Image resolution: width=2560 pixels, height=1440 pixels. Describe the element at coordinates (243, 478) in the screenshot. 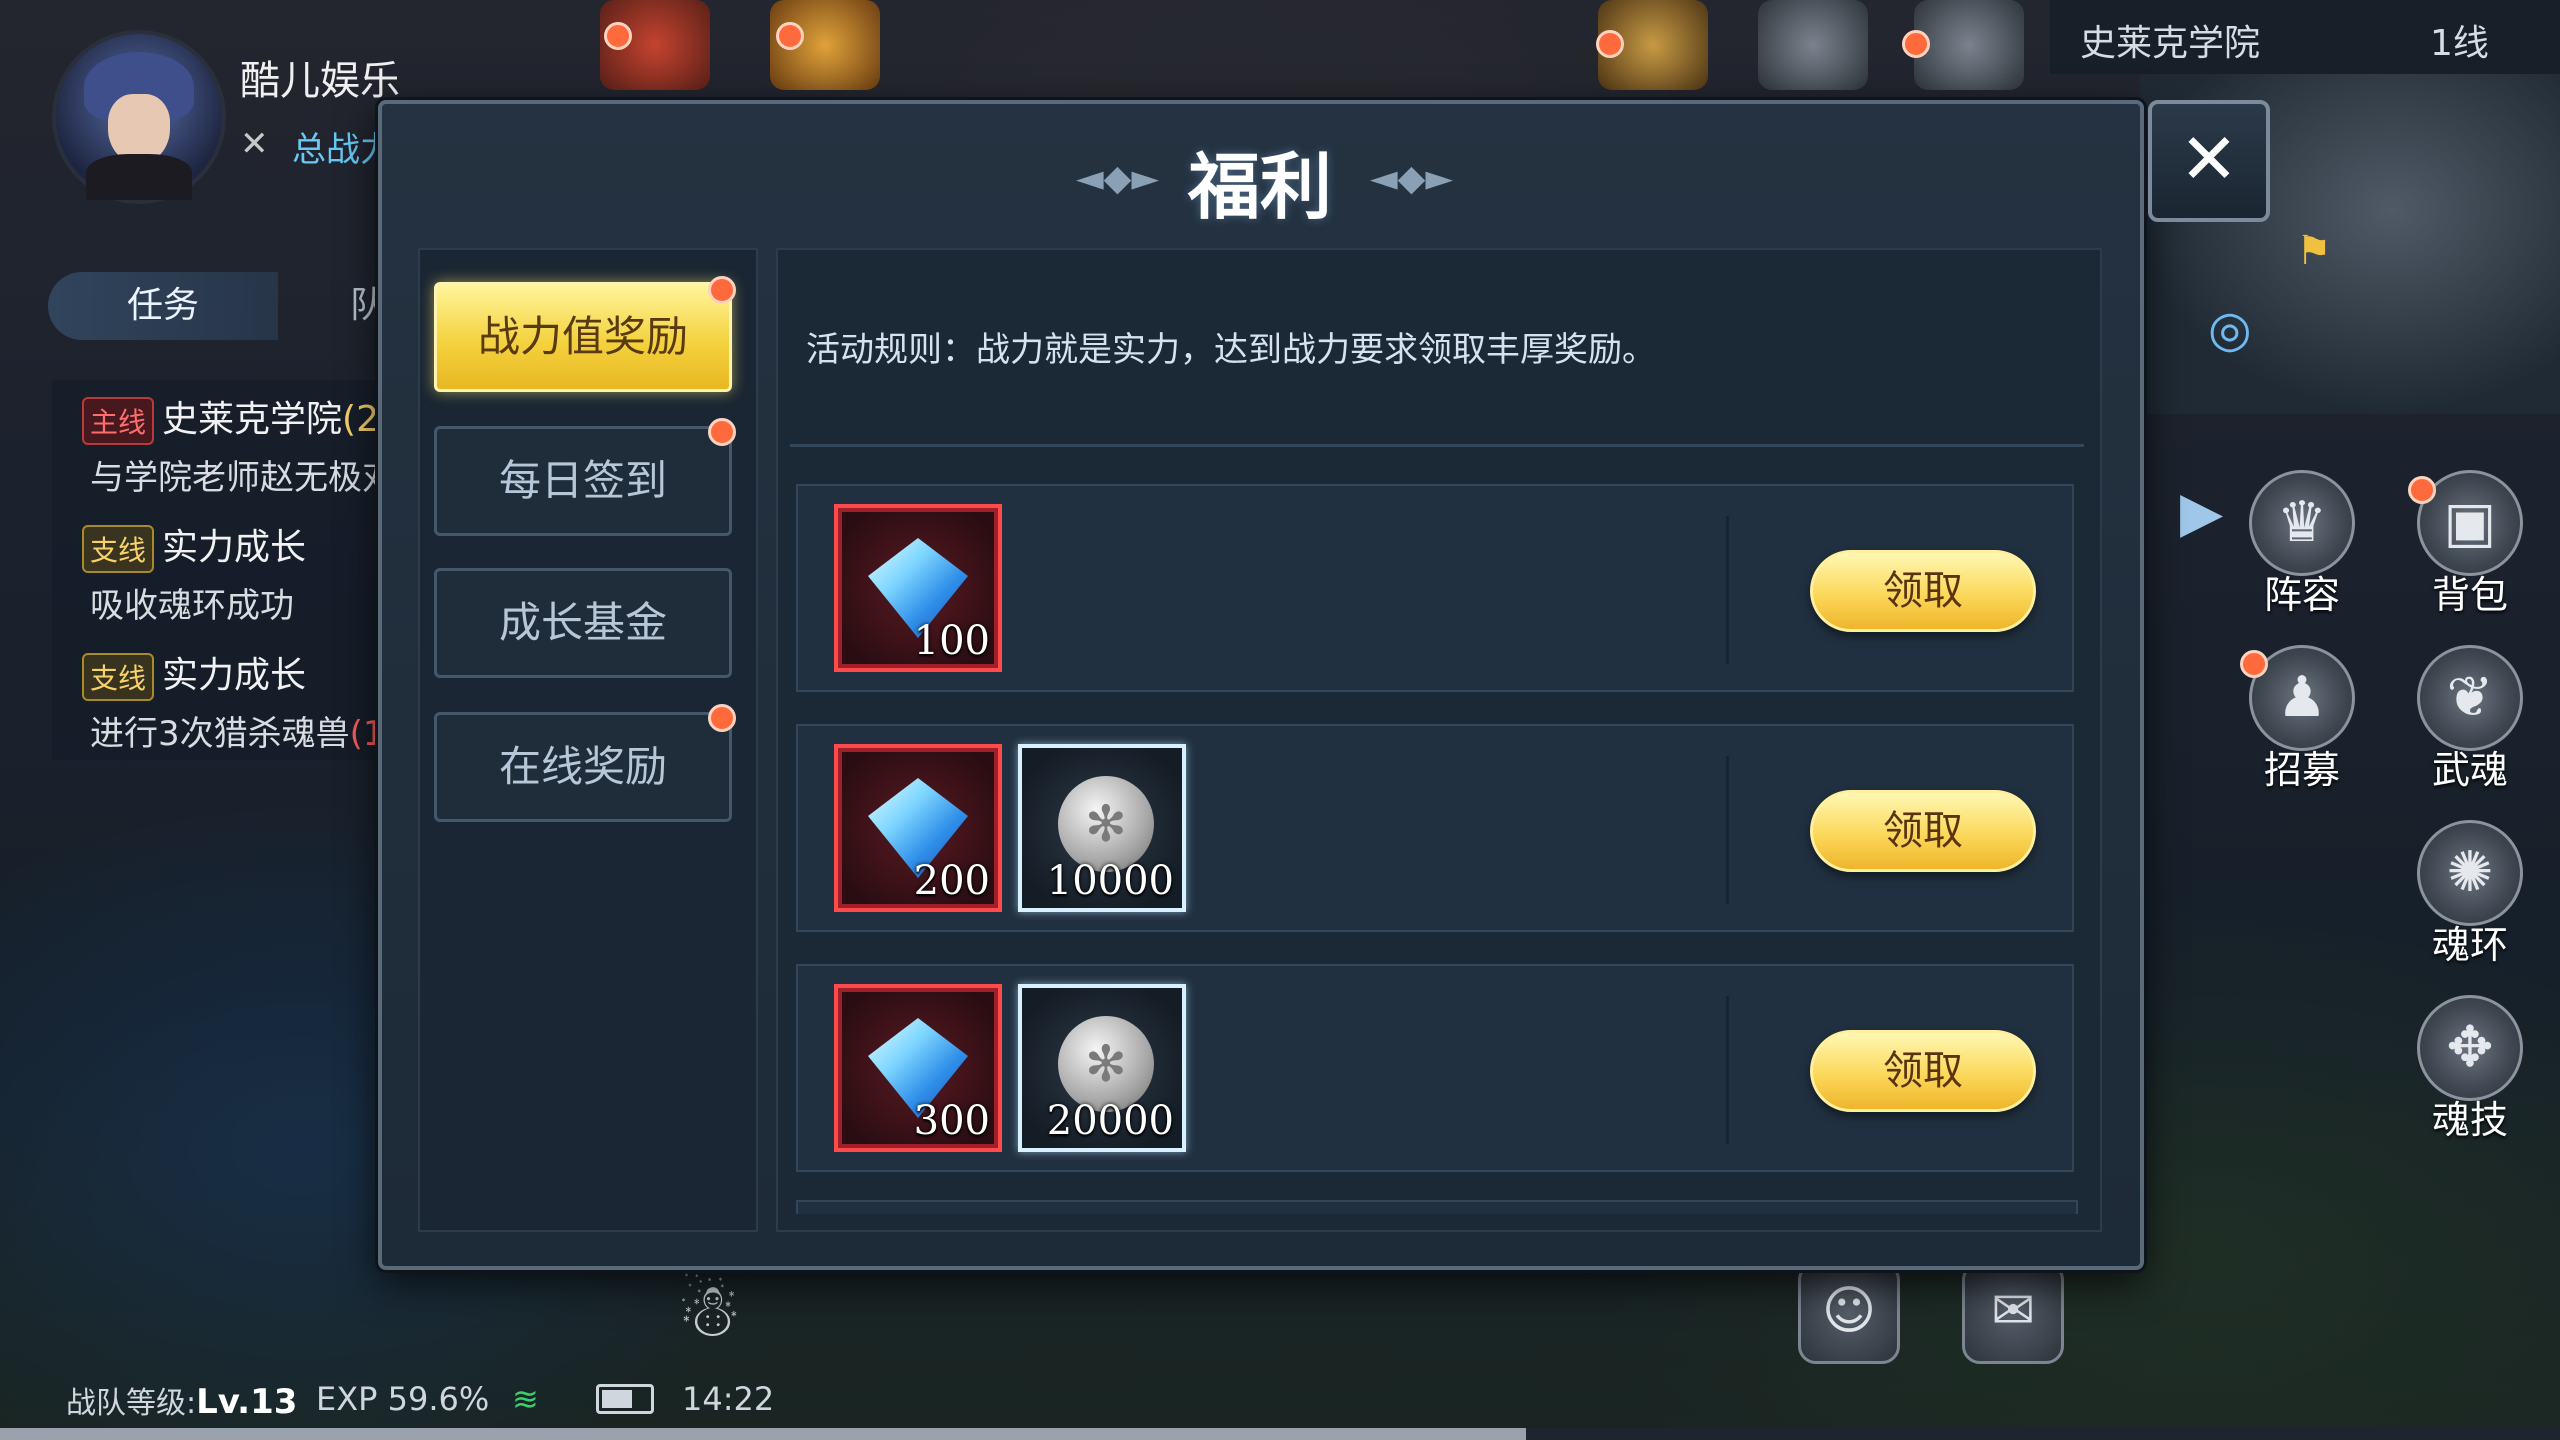

I see `quest-desc: 与学院老师赵无极对` at that location.